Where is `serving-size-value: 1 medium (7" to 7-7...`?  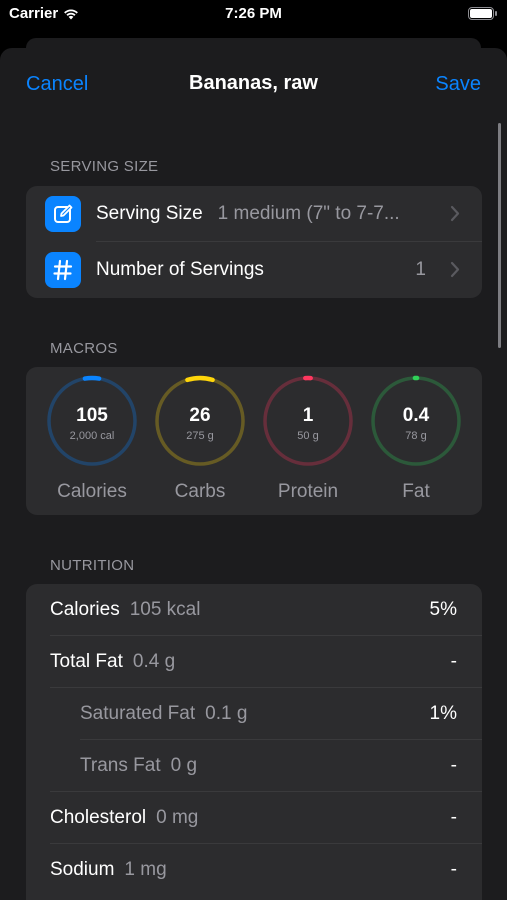 serving-size-value: 1 medium (7" to 7-7... is located at coordinates (308, 213).